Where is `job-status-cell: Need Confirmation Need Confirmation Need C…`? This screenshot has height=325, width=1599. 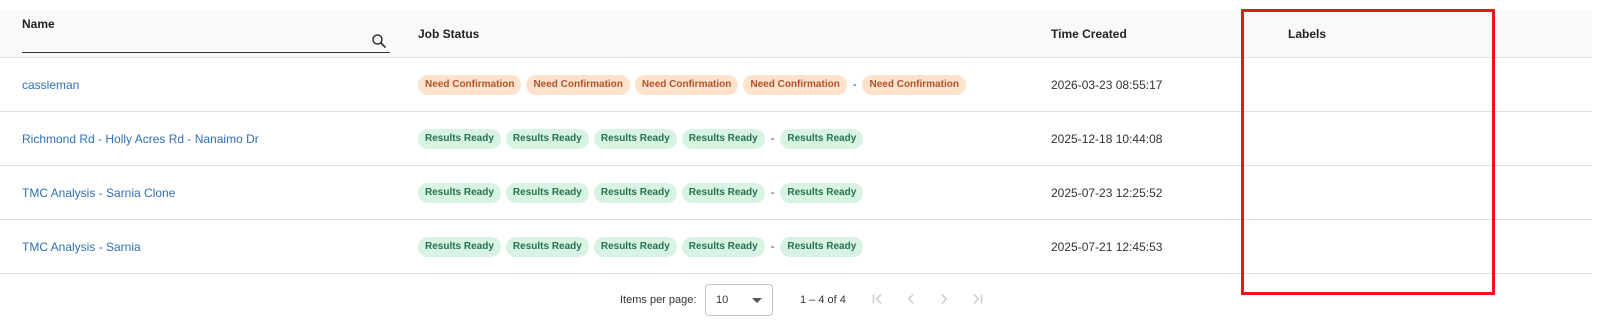
job-status-cell: Need Confirmation Need Confirmation Need C… is located at coordinates (718, 84).